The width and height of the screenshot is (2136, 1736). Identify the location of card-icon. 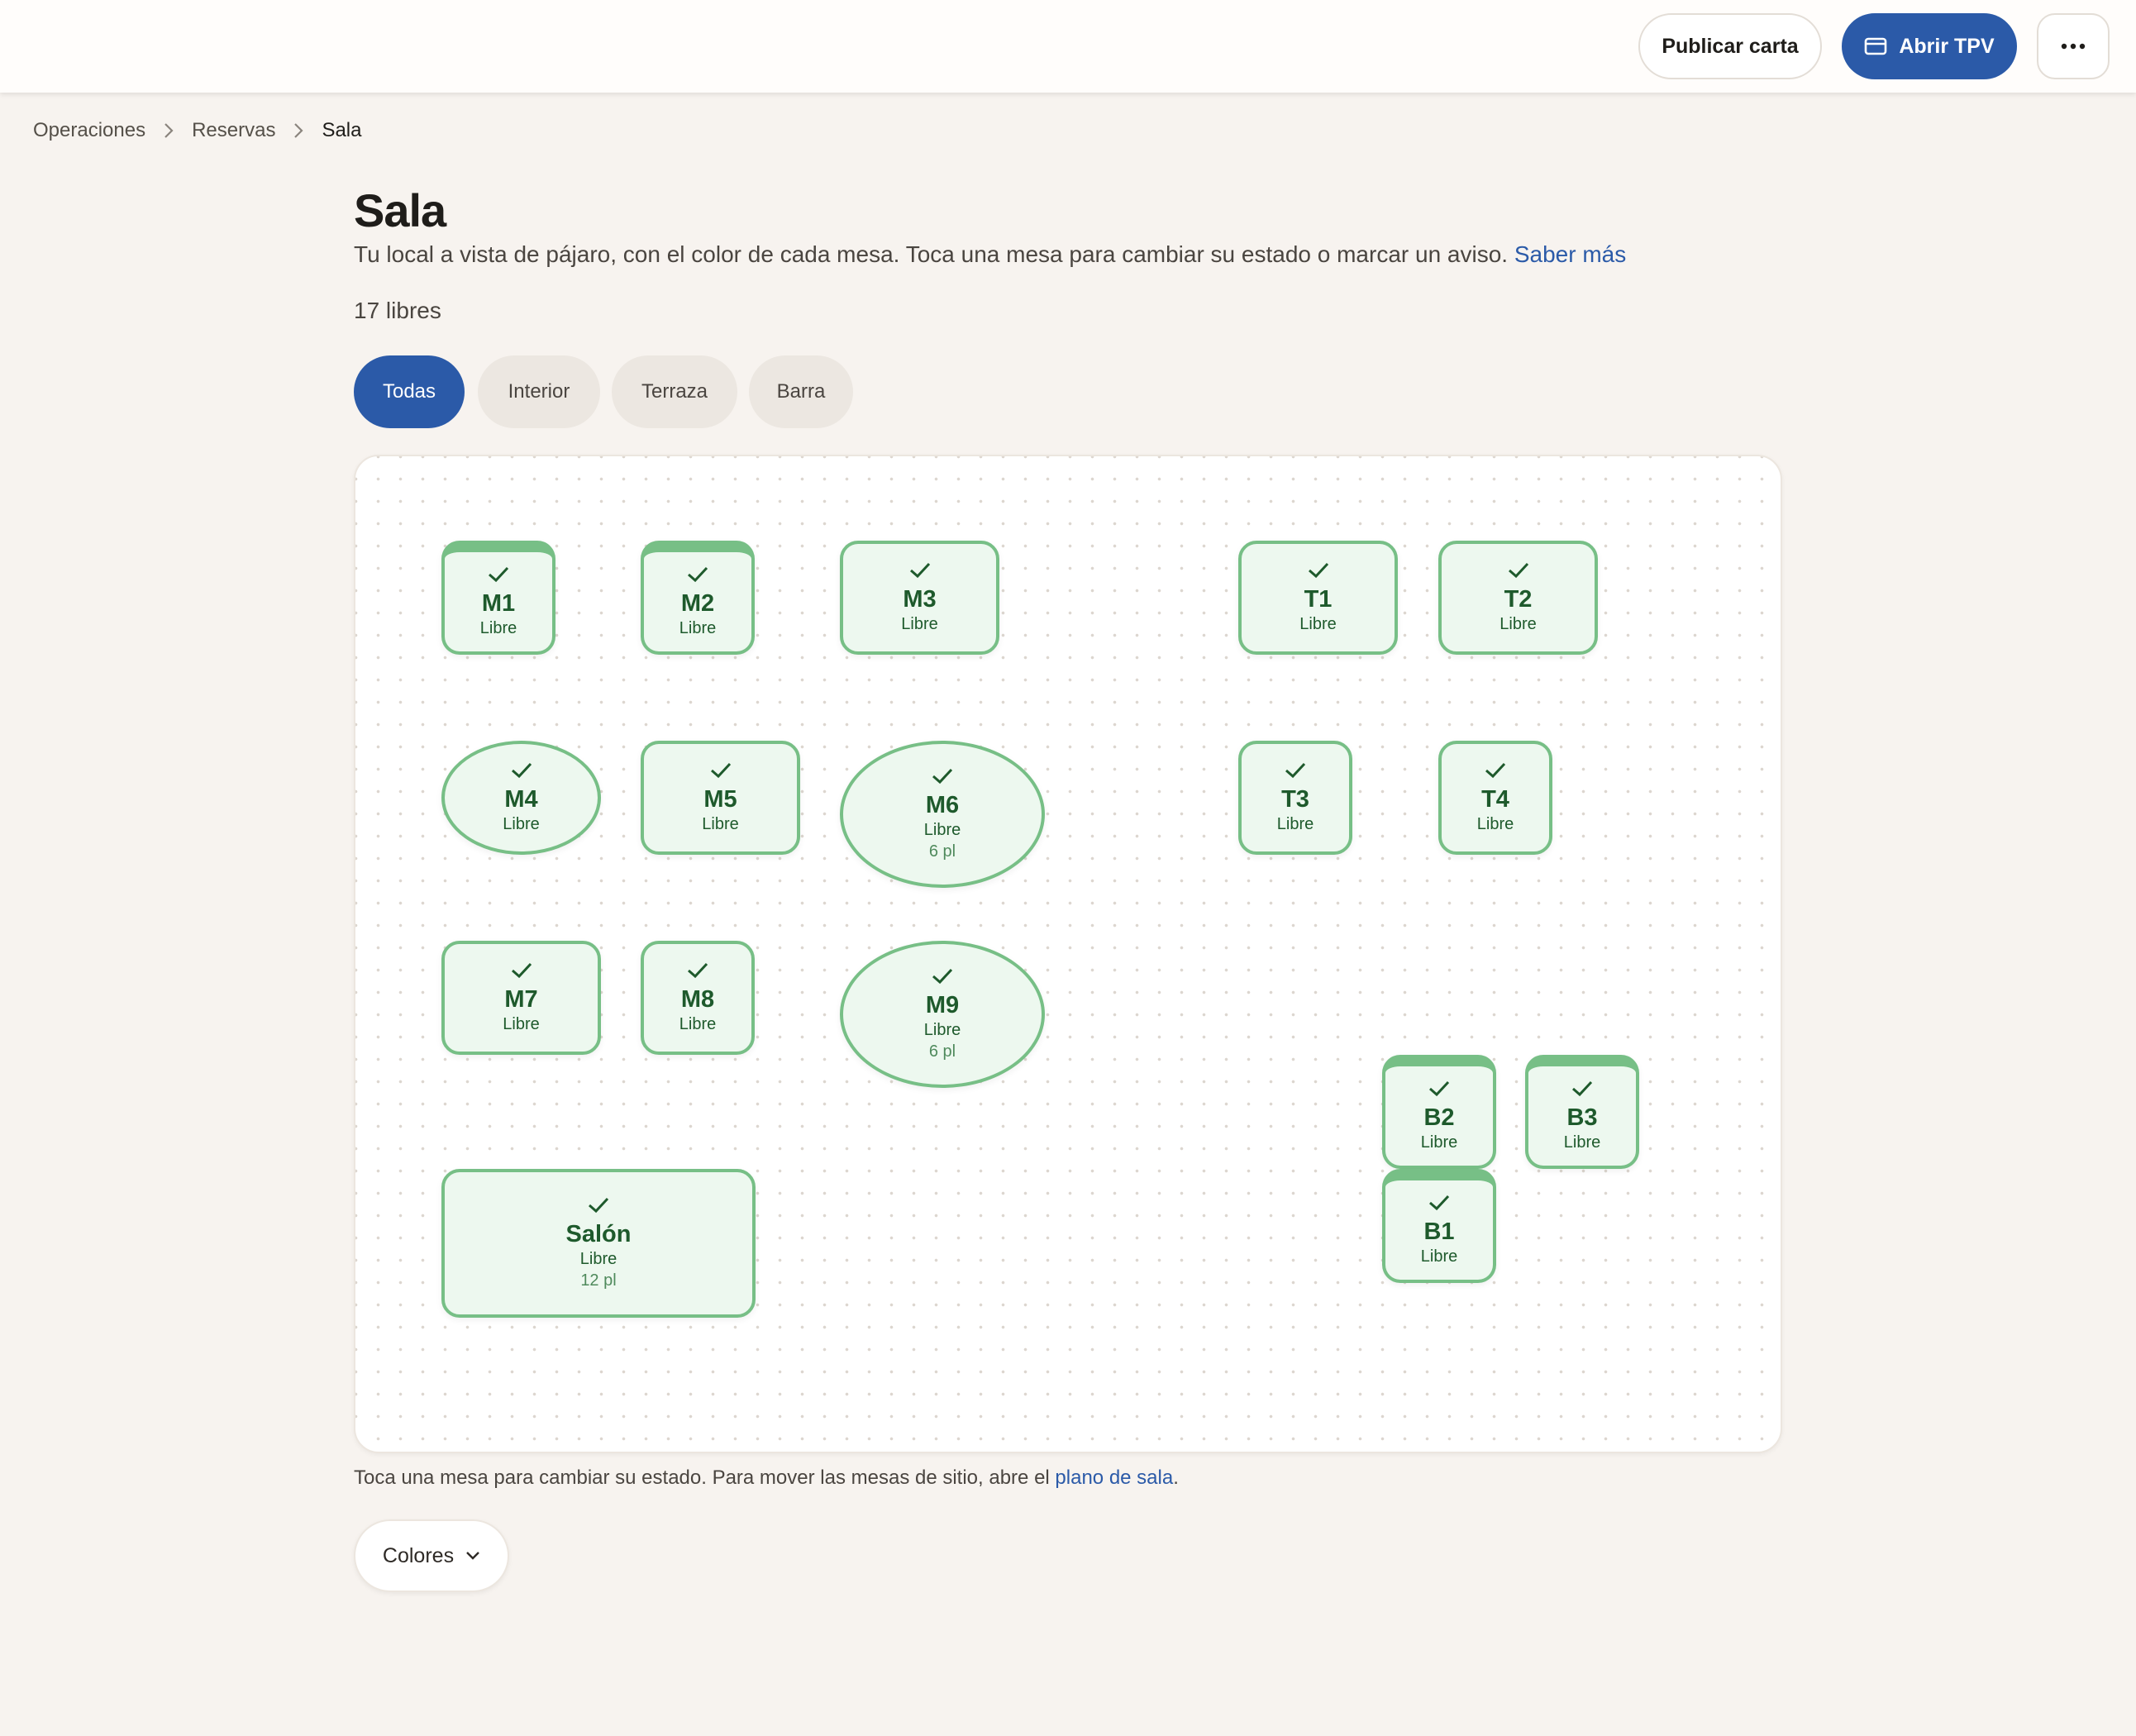
(1876, 46).